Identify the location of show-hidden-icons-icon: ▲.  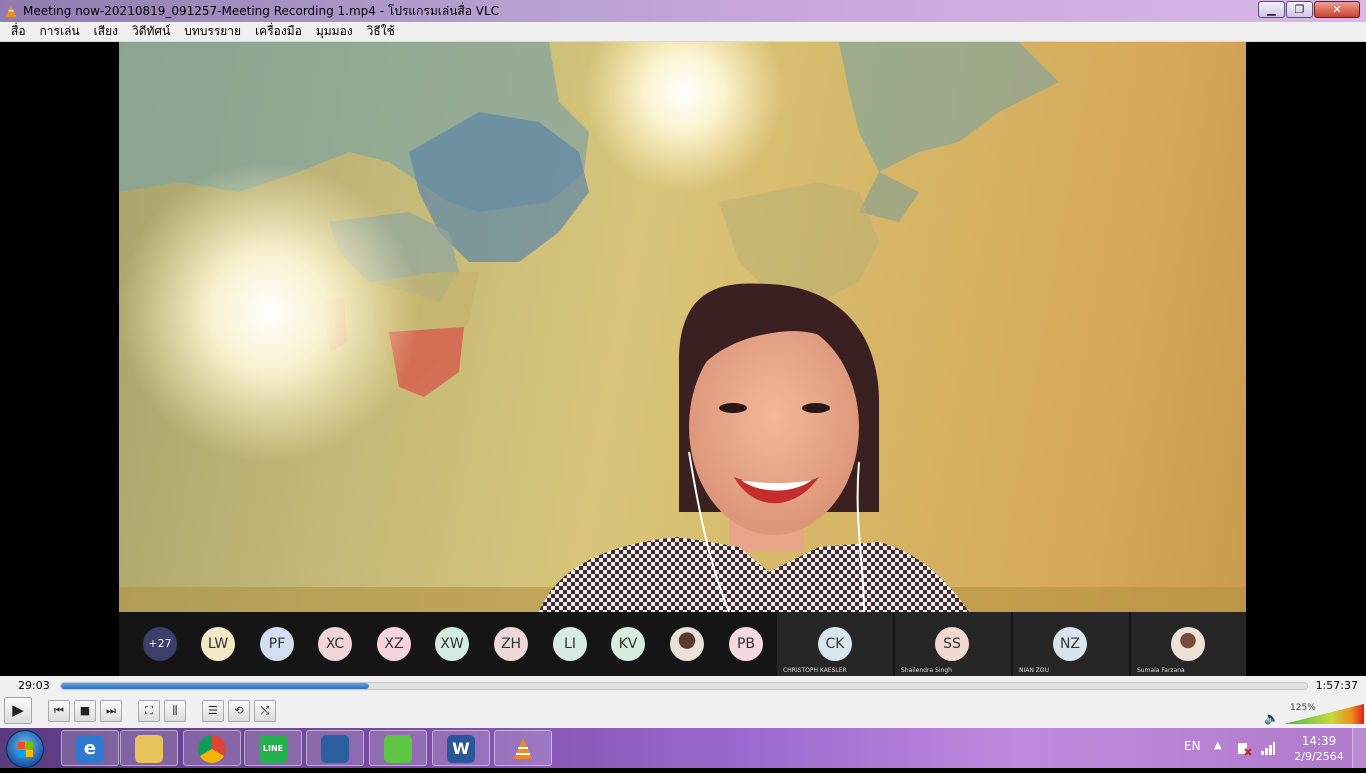
(1218, 745).